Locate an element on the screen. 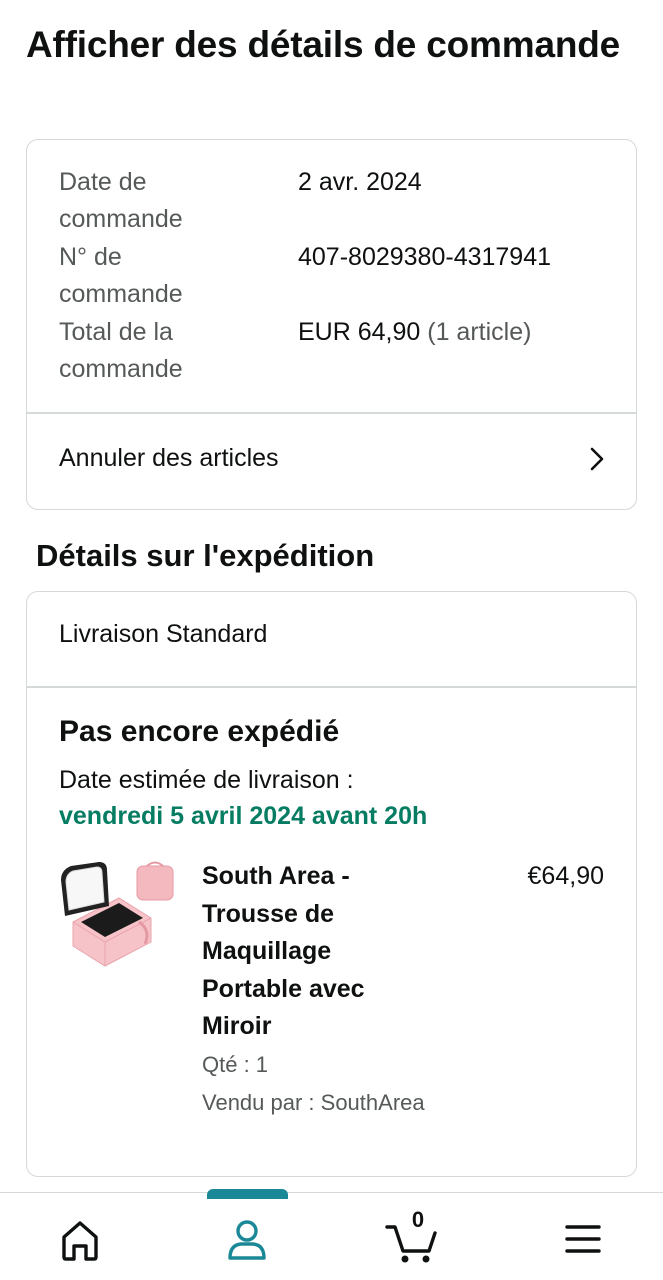 This screenshot has width=663, height=1280. cart-count-badge: 0 is located at coordinates (418, 1219).